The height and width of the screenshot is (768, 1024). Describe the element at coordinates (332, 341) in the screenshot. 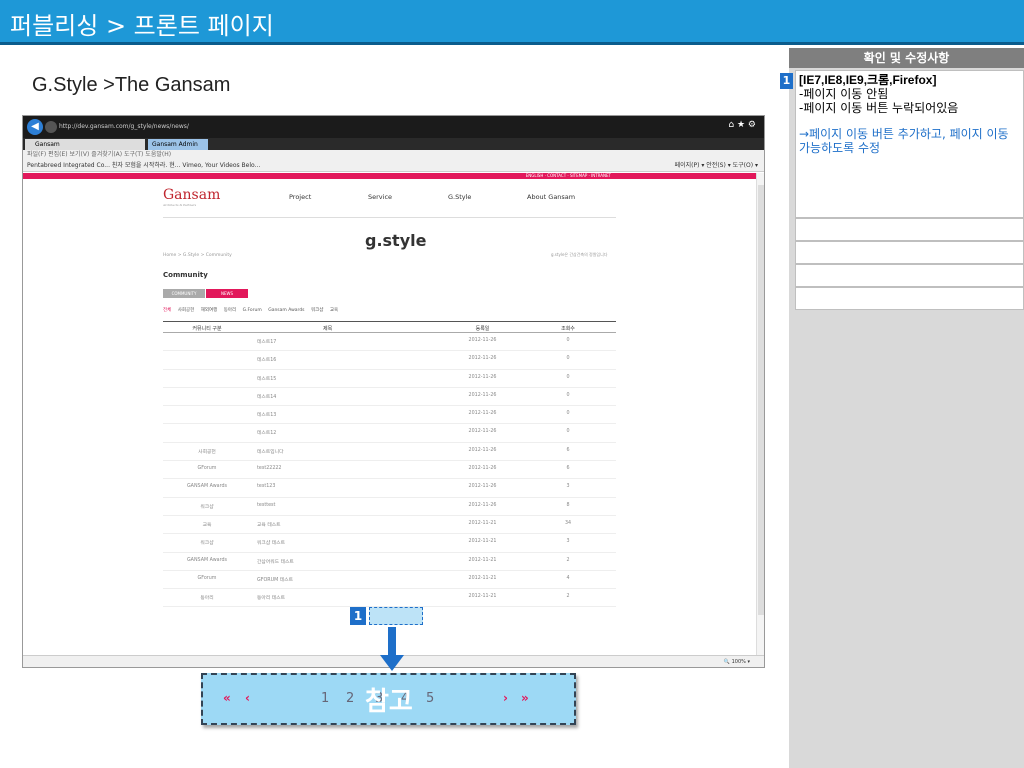

I see `cell-title: 테스트17` at that location.